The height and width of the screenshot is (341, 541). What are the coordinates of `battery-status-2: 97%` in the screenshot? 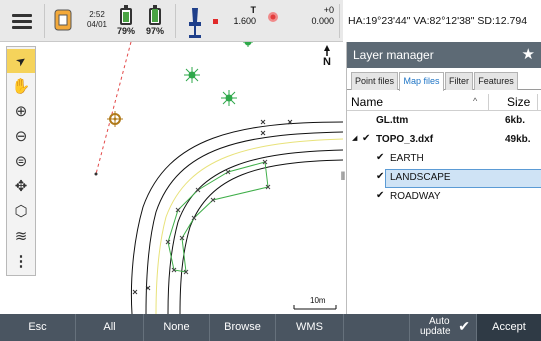 It's located at (155, 21).